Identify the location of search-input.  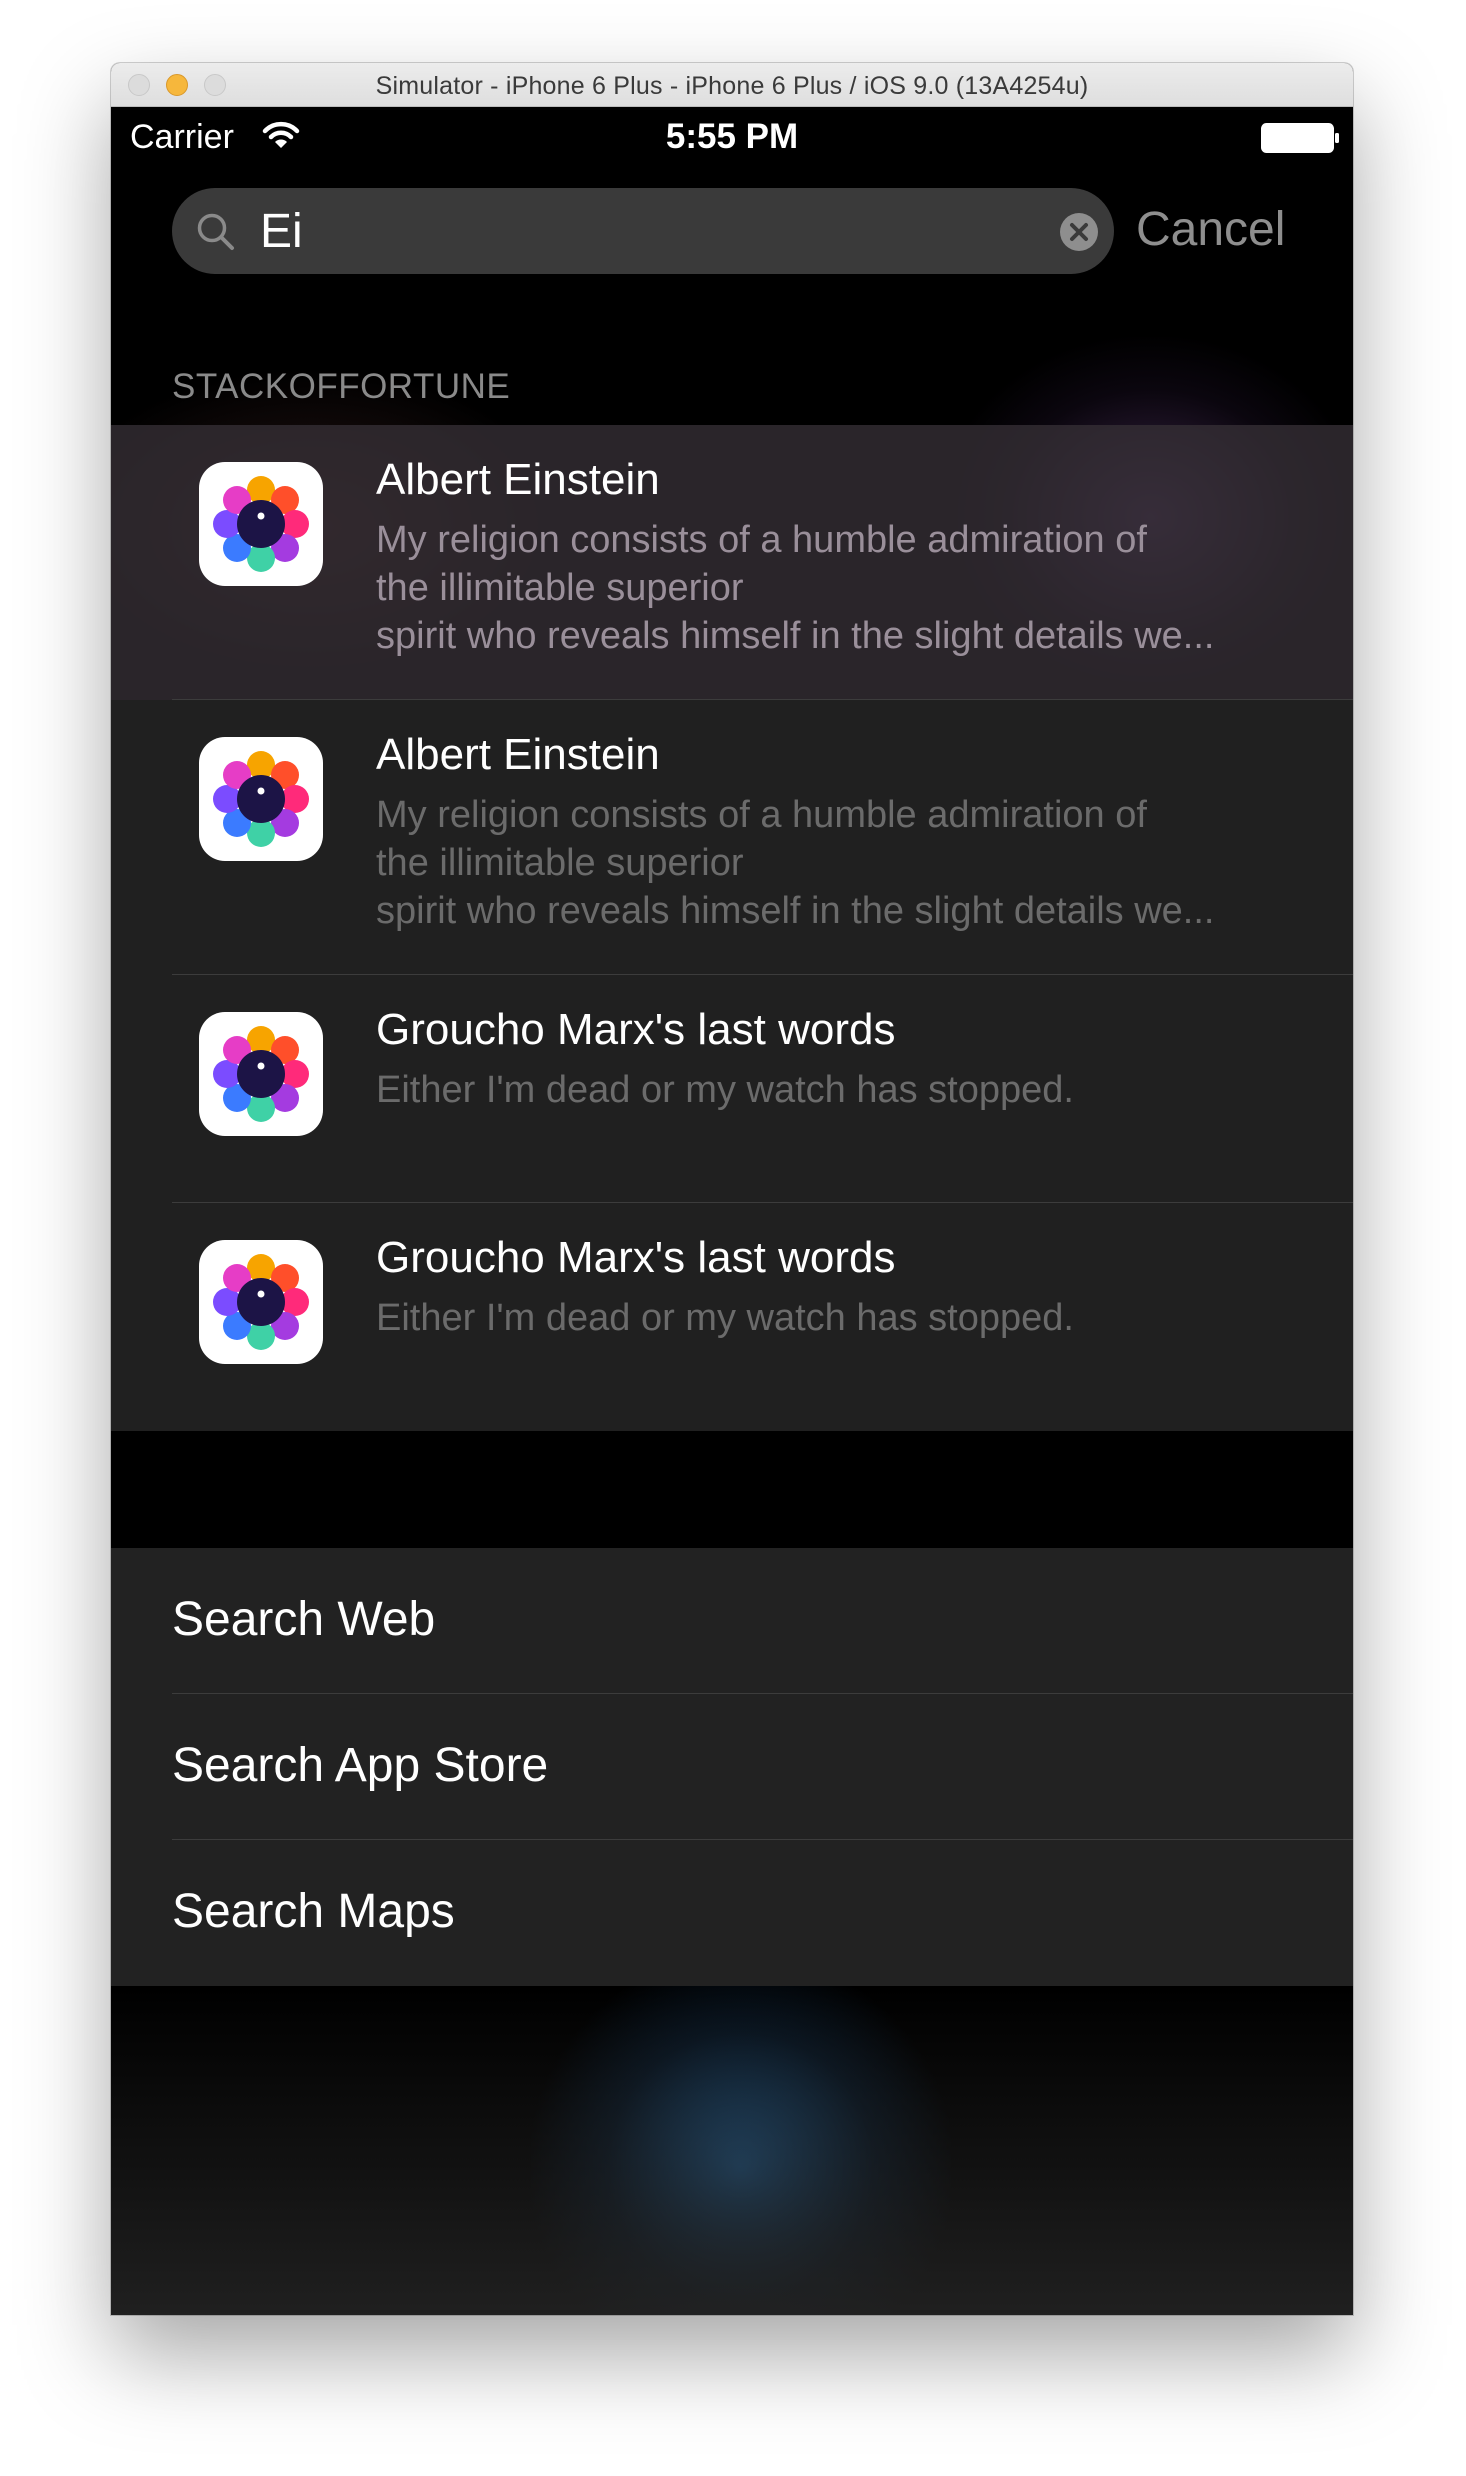
(640, 231).